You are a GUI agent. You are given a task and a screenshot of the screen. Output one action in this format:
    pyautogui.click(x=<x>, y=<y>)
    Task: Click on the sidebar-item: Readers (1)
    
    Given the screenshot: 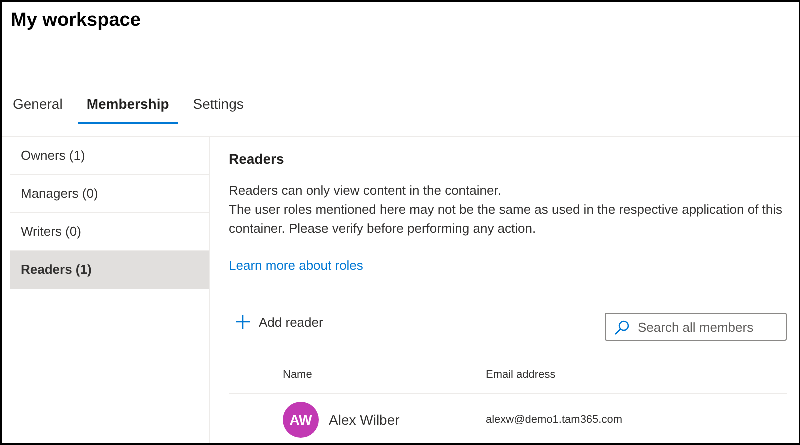 What is the action you would take?
    pyautogui.click(x=109, y=270)
    